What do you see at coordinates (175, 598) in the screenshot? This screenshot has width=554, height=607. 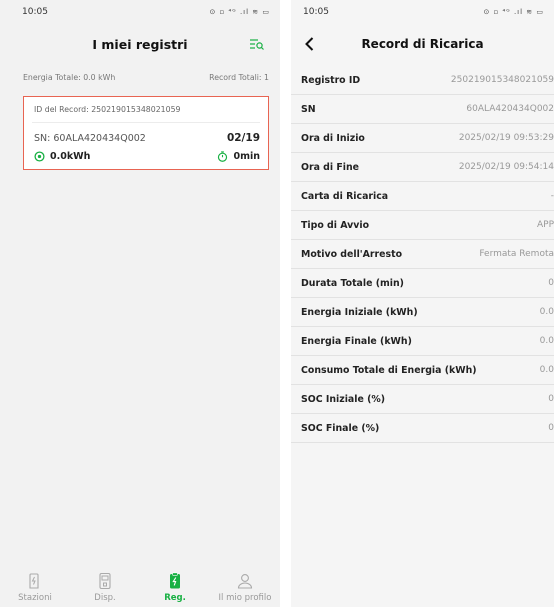 I see `tab-label: Reg.` at bounding box center [175, 598].